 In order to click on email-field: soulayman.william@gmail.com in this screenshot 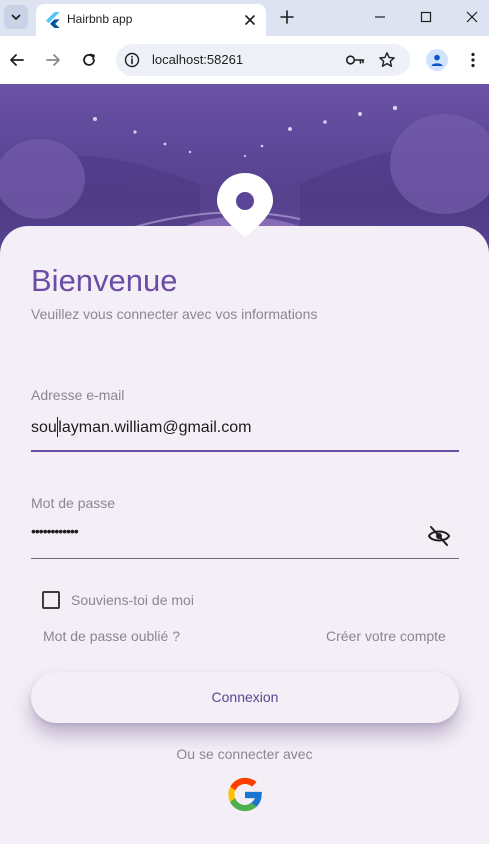, I will do `click(141, 427)`.